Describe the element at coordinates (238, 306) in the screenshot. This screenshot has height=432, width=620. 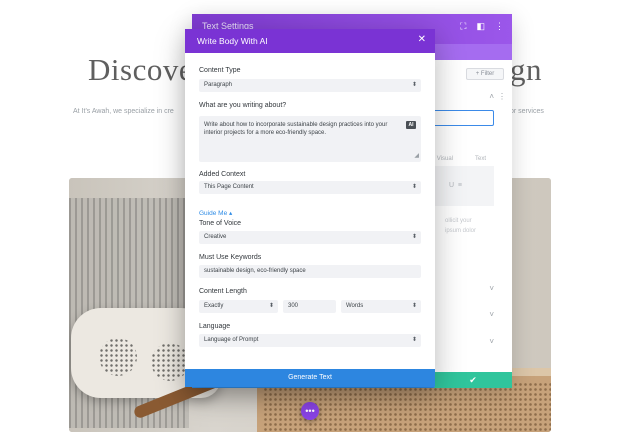
I see `length-mode-select: Exactly ⬍` at that location.